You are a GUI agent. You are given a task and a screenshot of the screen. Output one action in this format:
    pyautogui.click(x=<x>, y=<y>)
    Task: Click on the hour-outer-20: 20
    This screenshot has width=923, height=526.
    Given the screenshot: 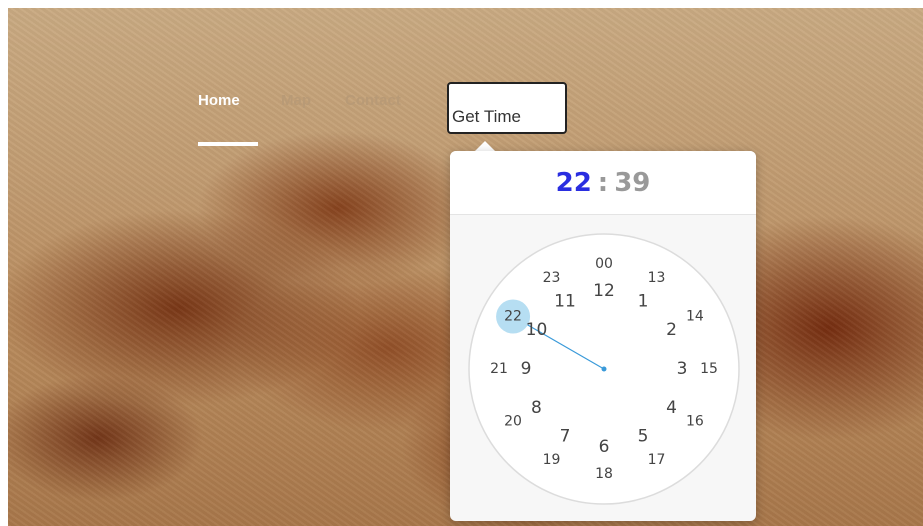 What is the action you would take?
    pyautogui.click(x=513, y=422)
    